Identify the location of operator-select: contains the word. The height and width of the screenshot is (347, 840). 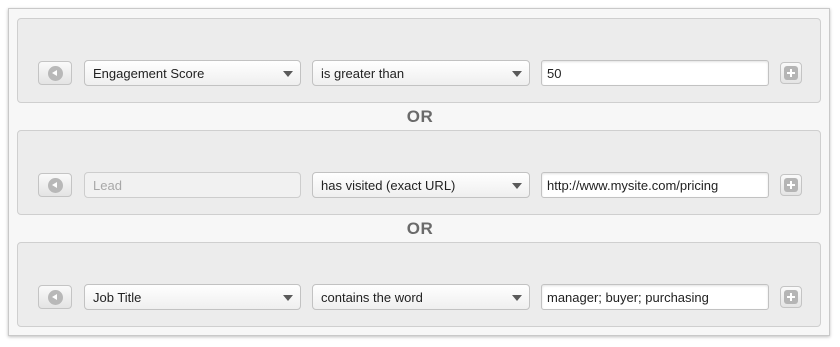
(421, 297).